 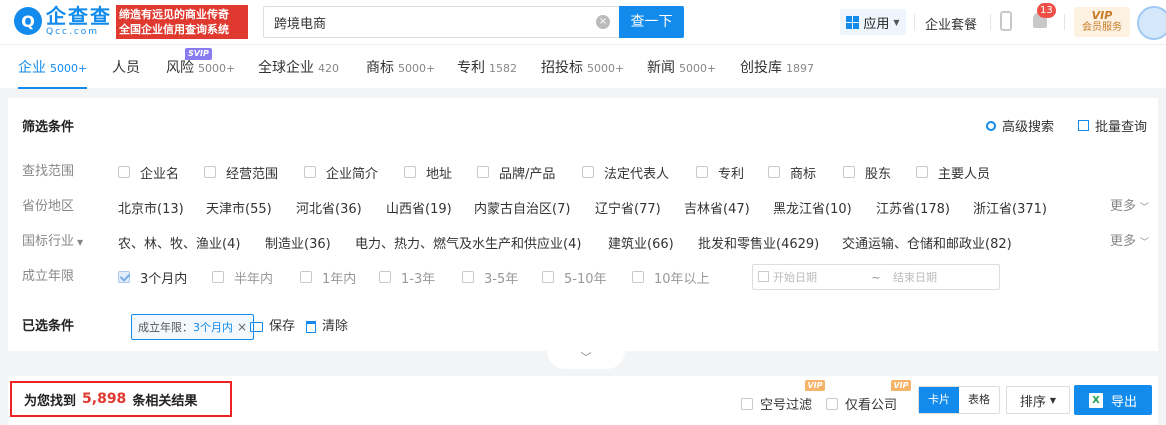 What do you see at coordinates (603, 22) in the screenshot?
I see `clear-icon: ×` at bounding box center [603, 22].